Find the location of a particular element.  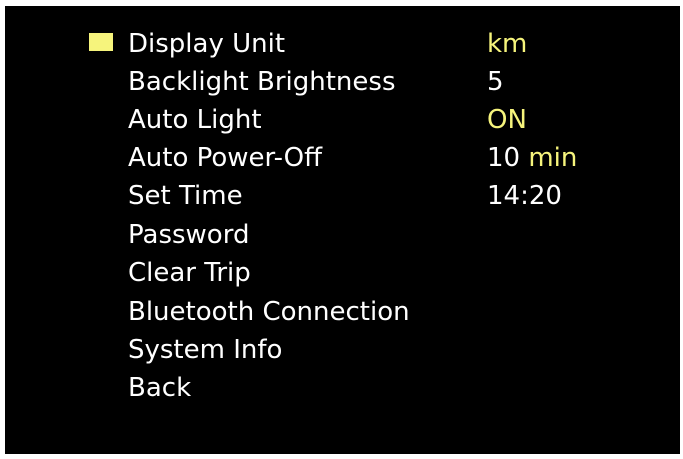

menu-item-bluetooth-connection: Bluetooth Connection is located at coordinates (342, 312).